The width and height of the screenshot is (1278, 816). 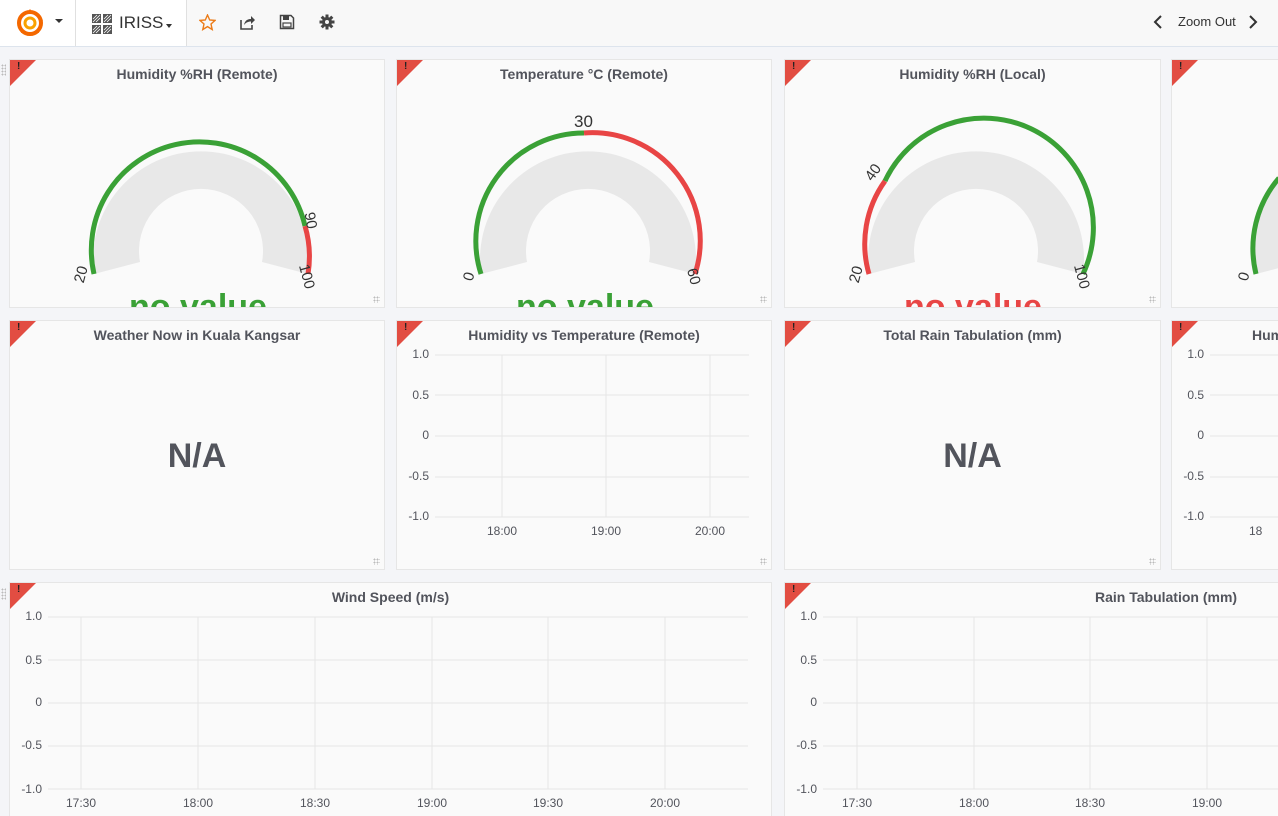 I want to click on x-axis-label: 18, so click(x=1256, y=531).